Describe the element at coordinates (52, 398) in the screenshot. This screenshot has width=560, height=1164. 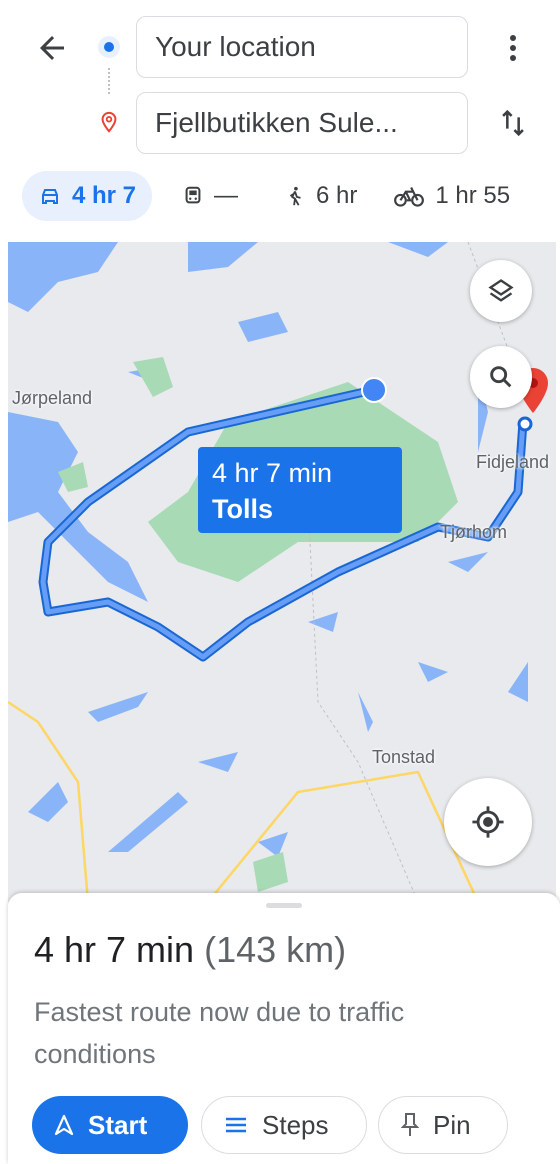
I see `place-label: Jørpeland` at that location.